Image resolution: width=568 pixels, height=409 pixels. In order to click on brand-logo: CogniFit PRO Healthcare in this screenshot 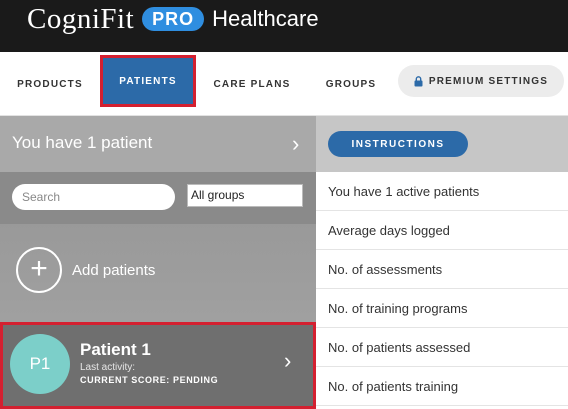, I will do `click(173, 19)`.